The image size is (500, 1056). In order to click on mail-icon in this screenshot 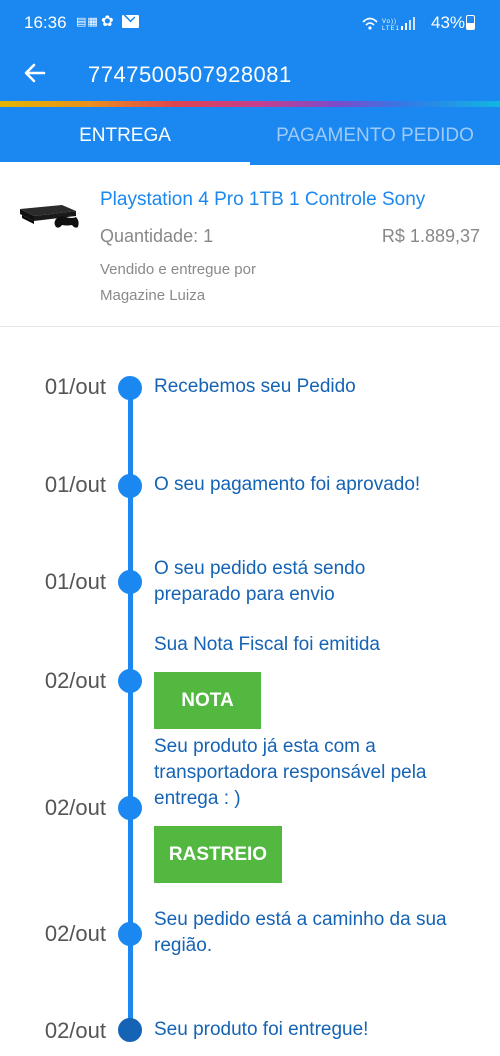, I will do `click(130, 21)`.